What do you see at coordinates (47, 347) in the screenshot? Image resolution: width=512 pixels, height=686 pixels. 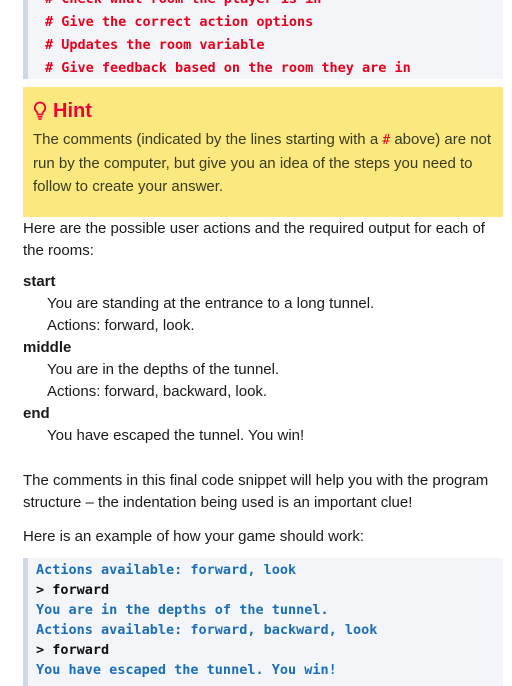 I see `room-name-middle: middle` at bounding box center [47, 347].